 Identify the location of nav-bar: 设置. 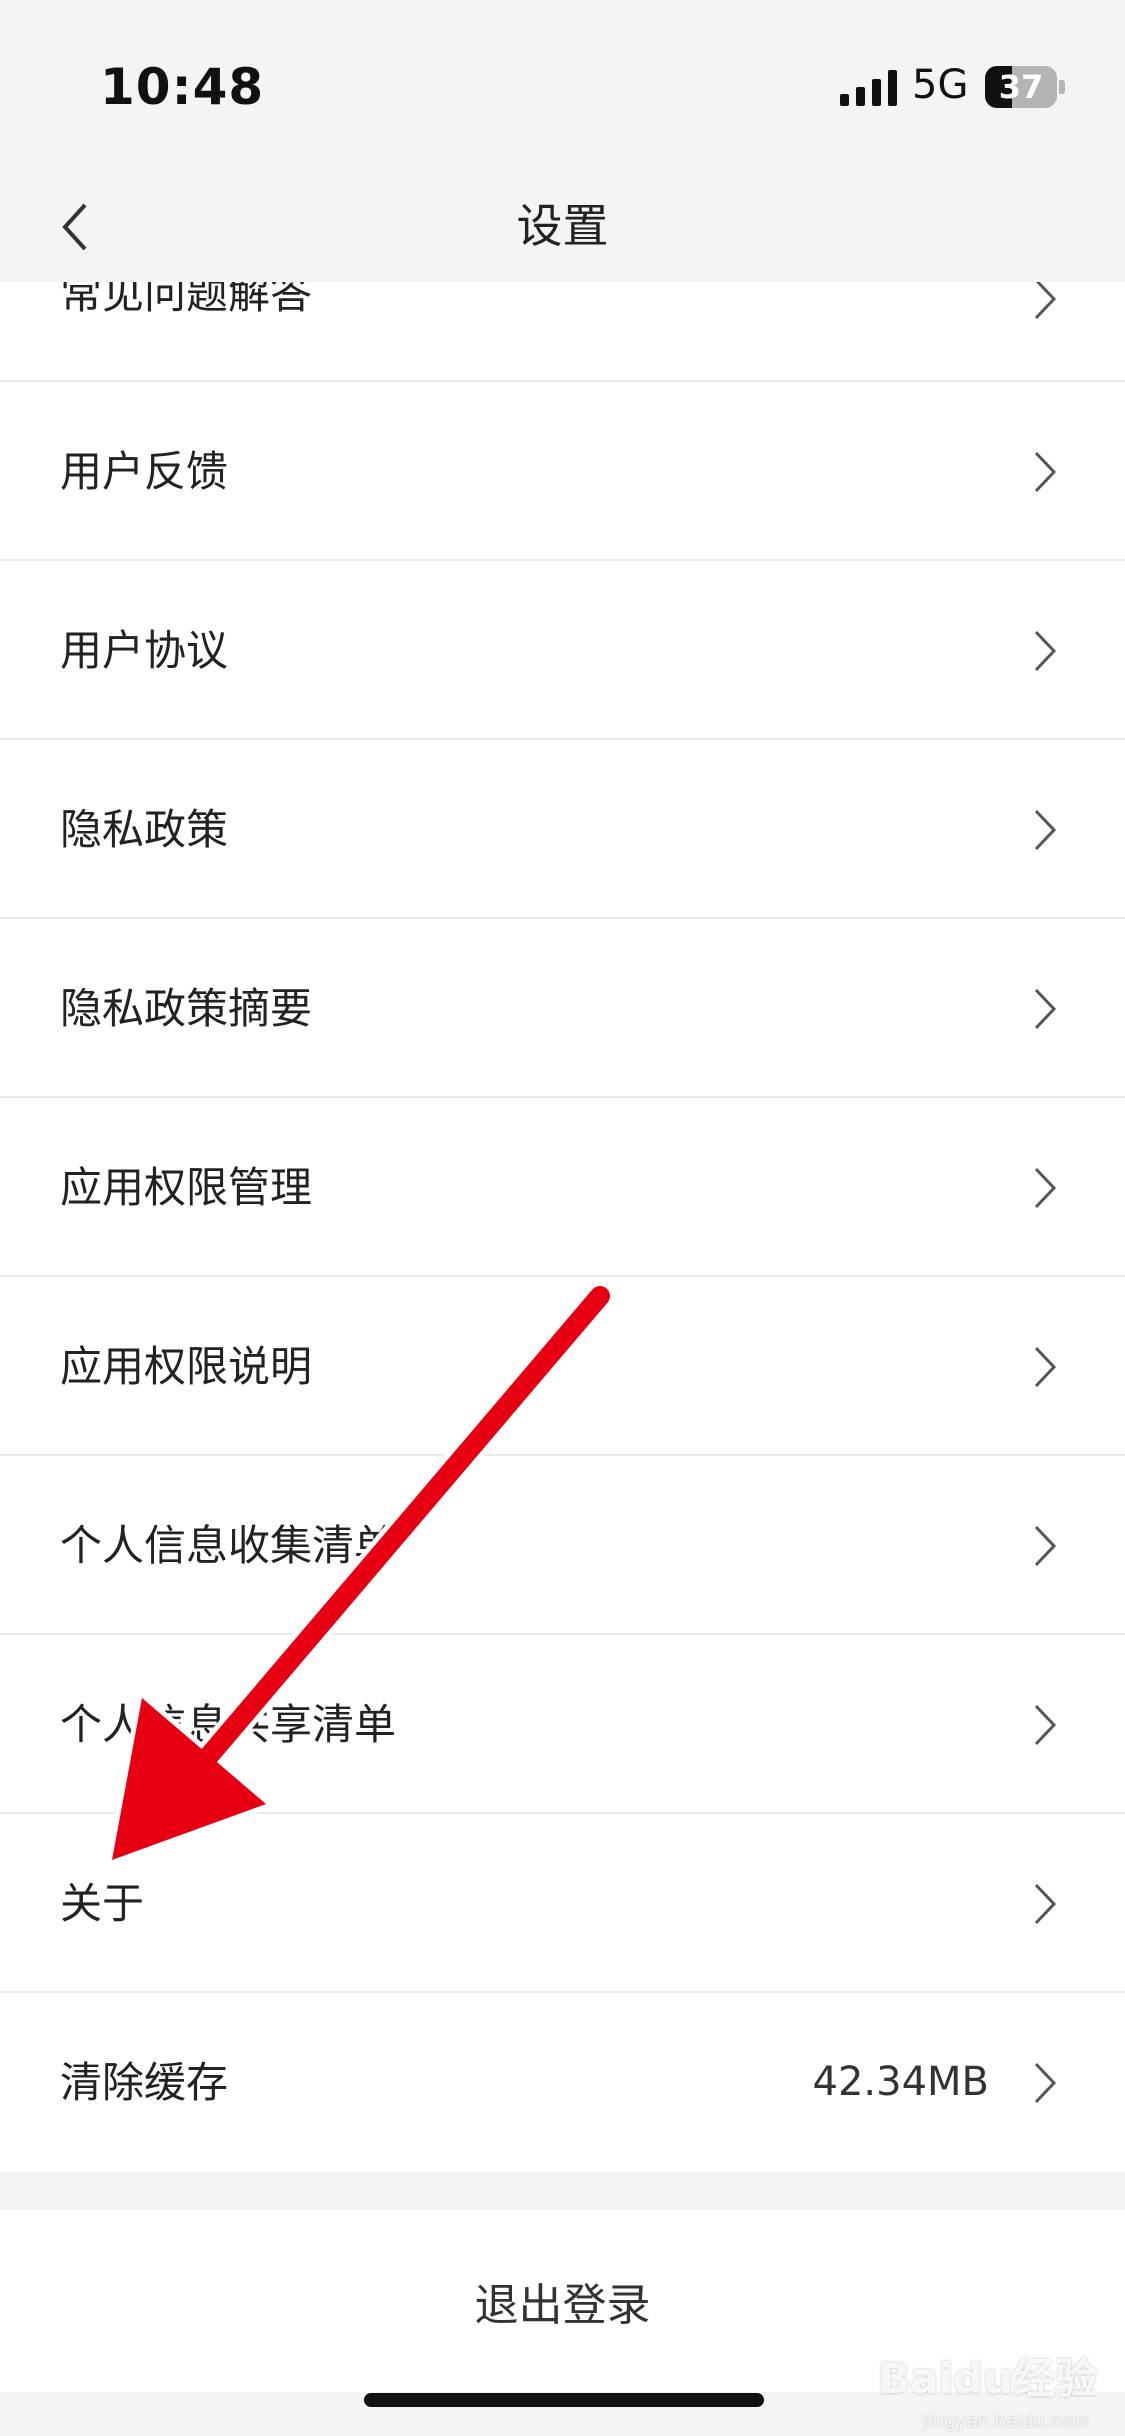
(562, 226).